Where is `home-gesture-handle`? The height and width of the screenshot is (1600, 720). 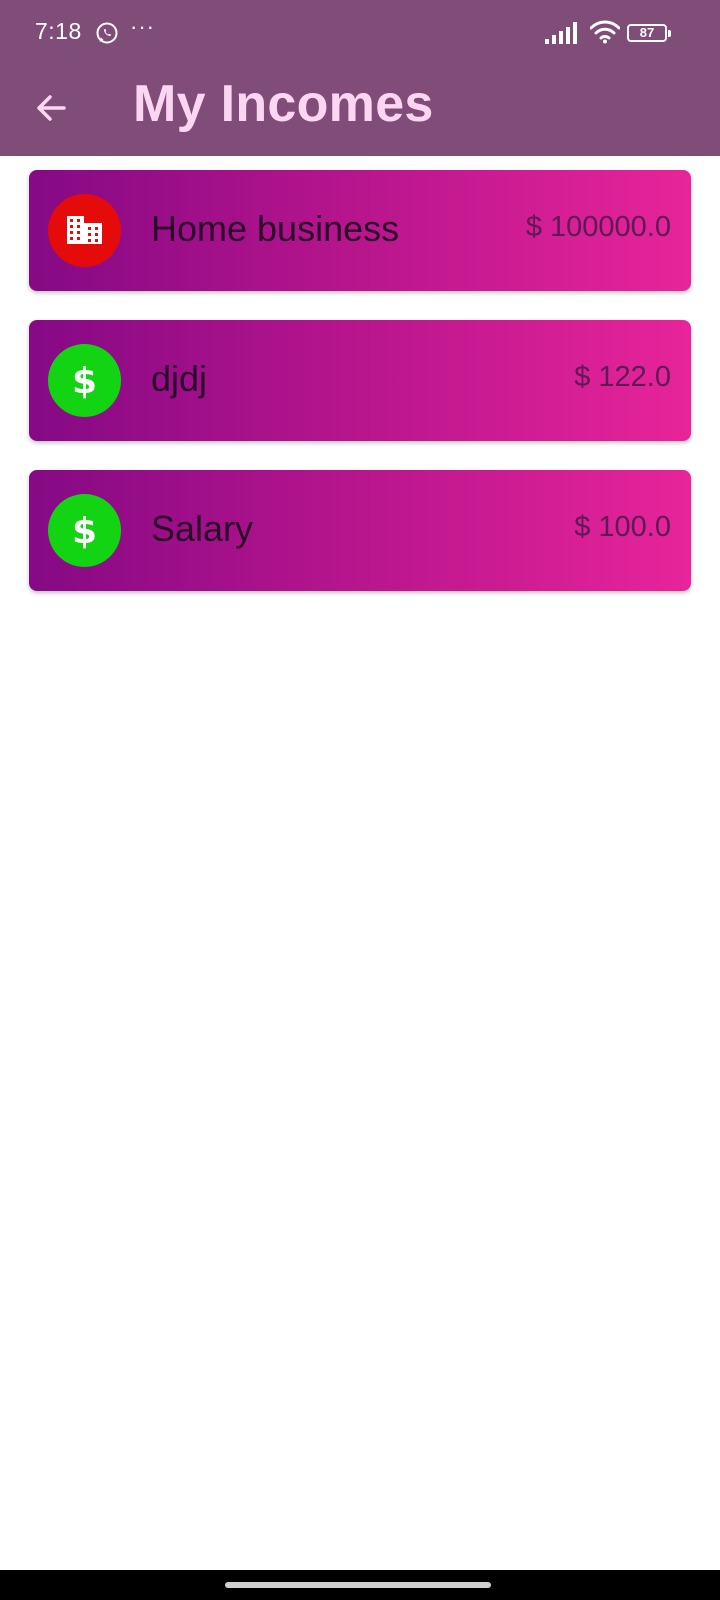
home-gesture-handle is located at coordinates (358, 1585).